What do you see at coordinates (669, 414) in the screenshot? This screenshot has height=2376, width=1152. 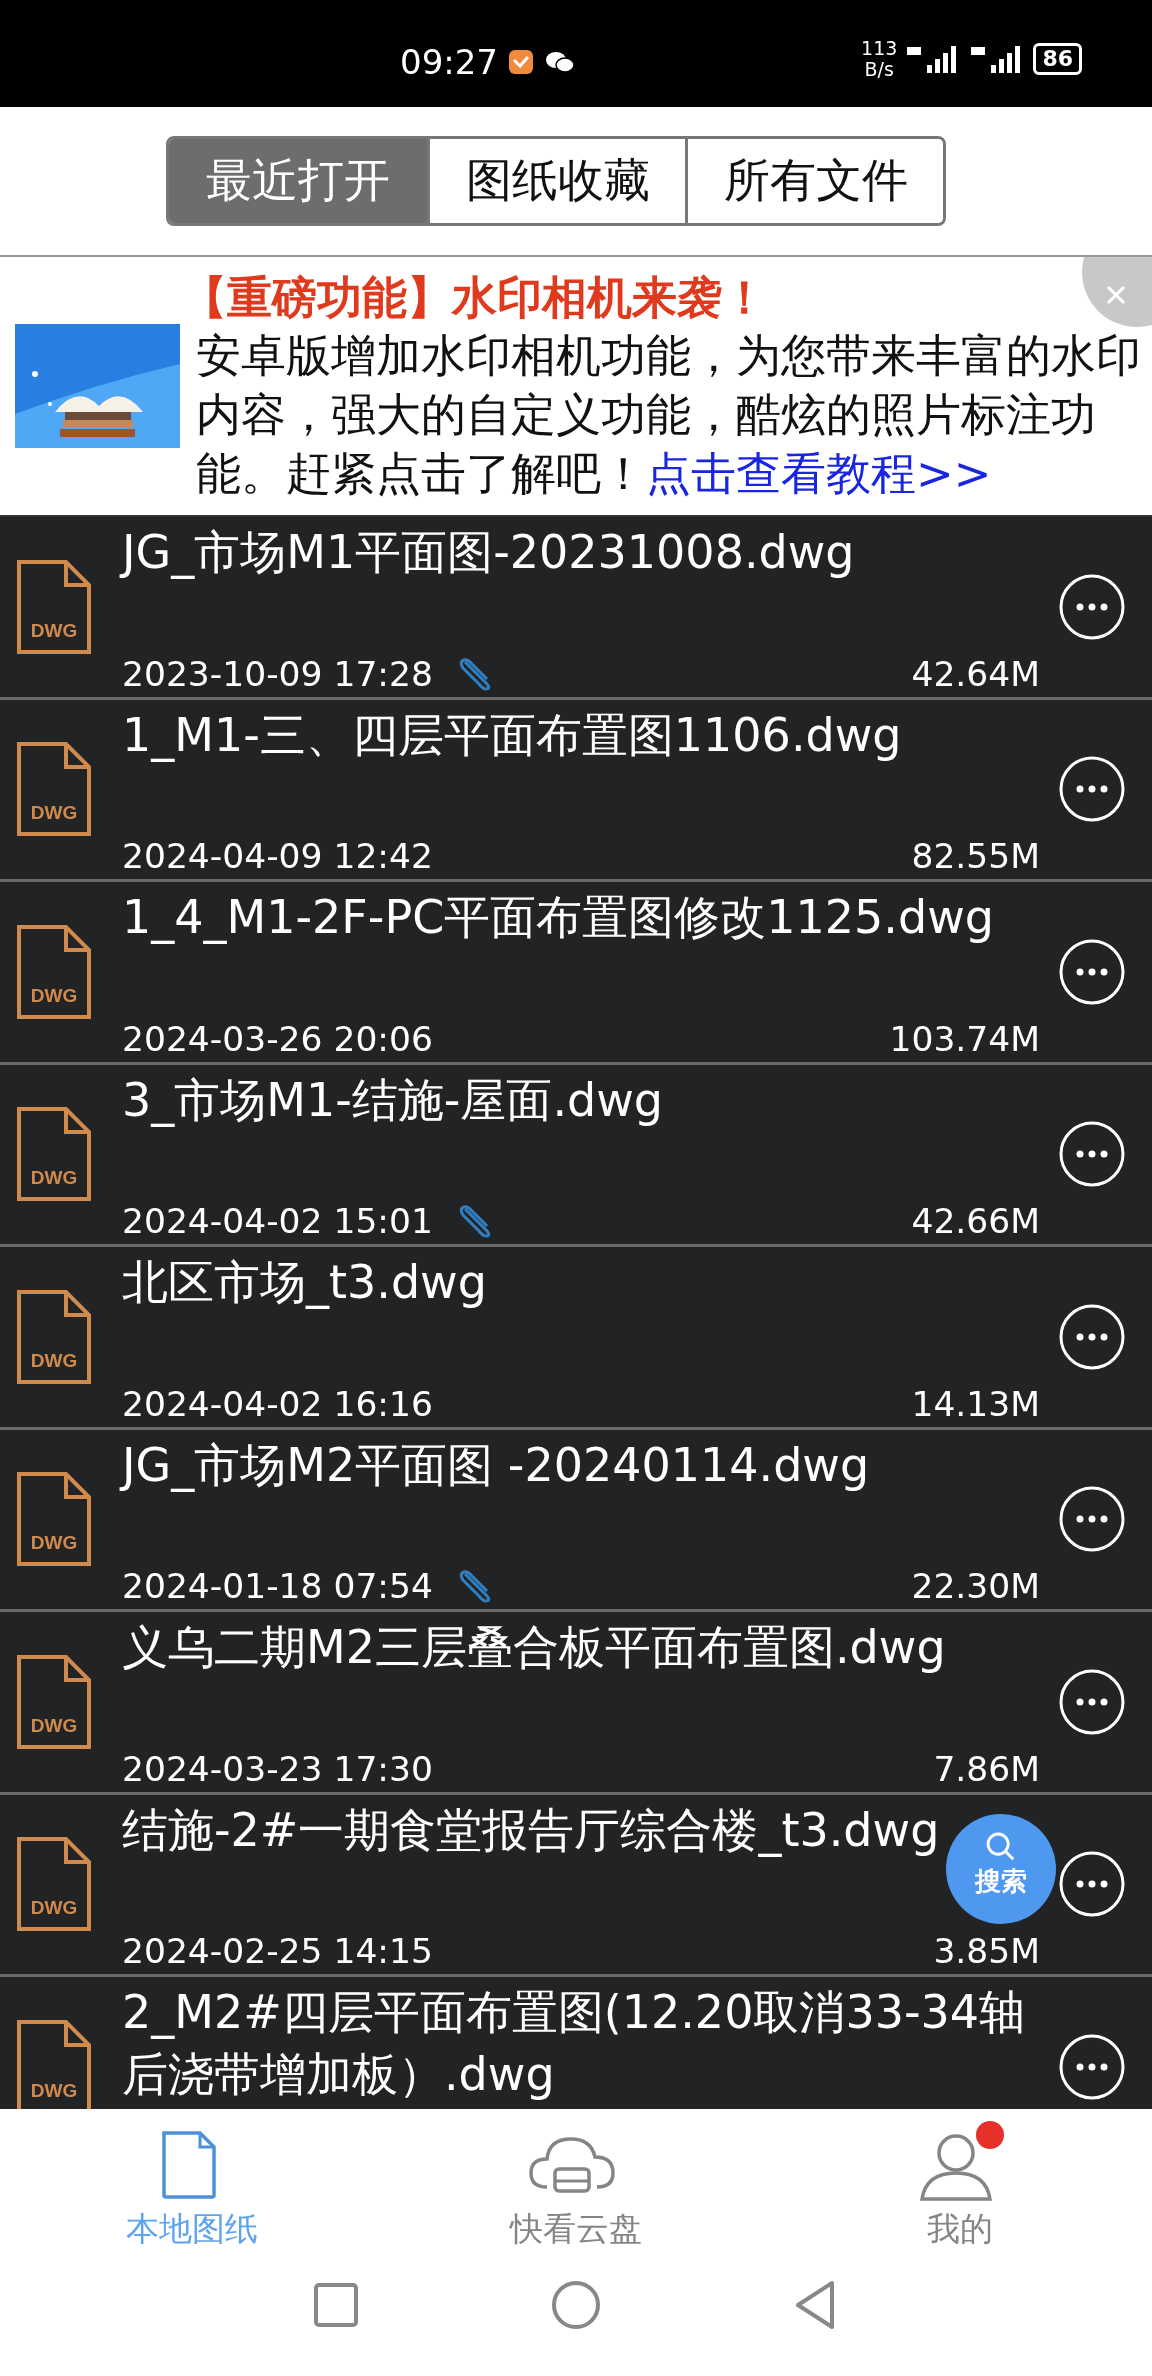 I see `banner-text: 安卓版增加水印相机功能，为您带来丰富的水印内容，强大的自定义功能，酷炫的照片标注功能。赶紧点击了解吧！点击查看教程>>` at bounding box center [669, 414].